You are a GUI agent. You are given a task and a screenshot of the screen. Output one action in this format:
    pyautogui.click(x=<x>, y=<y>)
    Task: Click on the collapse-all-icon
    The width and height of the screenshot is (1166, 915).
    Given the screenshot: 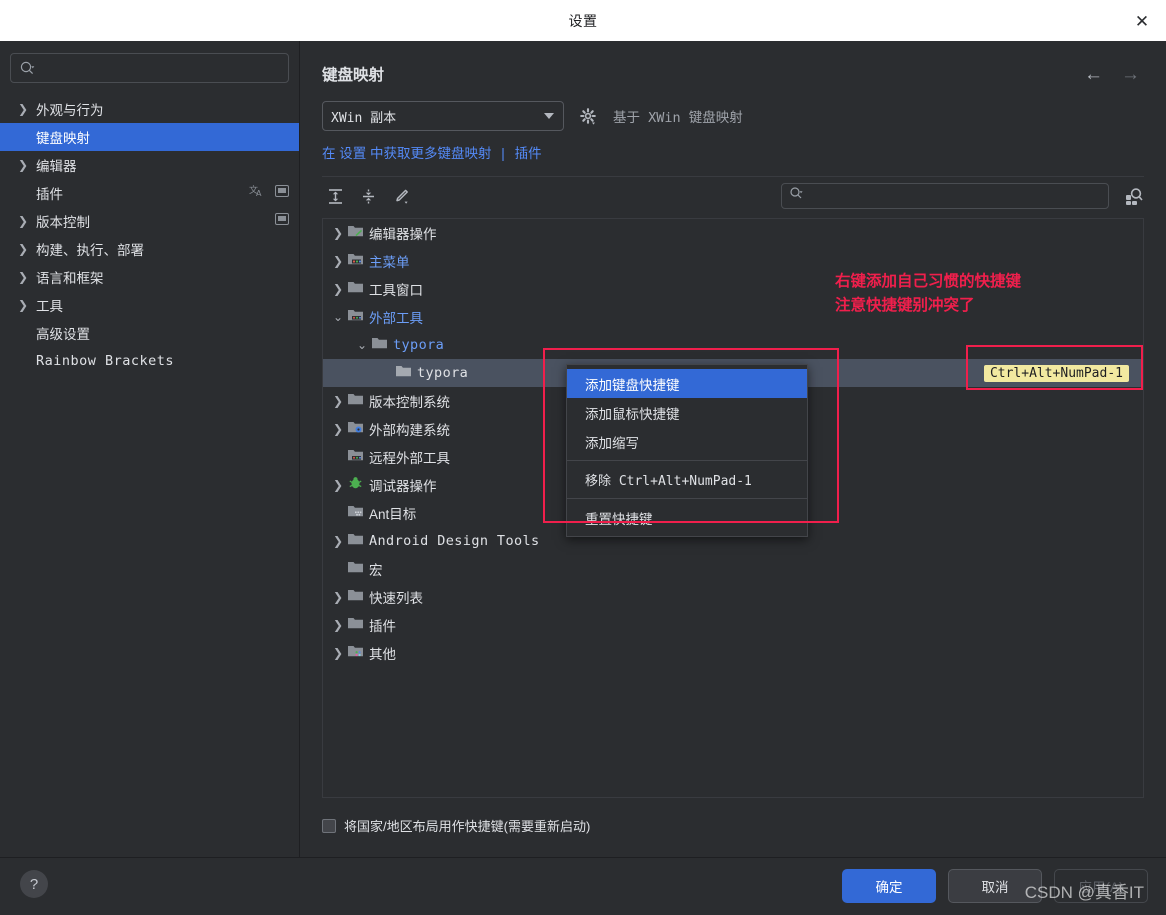 What is the action you would take?
    pyautogui.click(x=368, y=196)
    